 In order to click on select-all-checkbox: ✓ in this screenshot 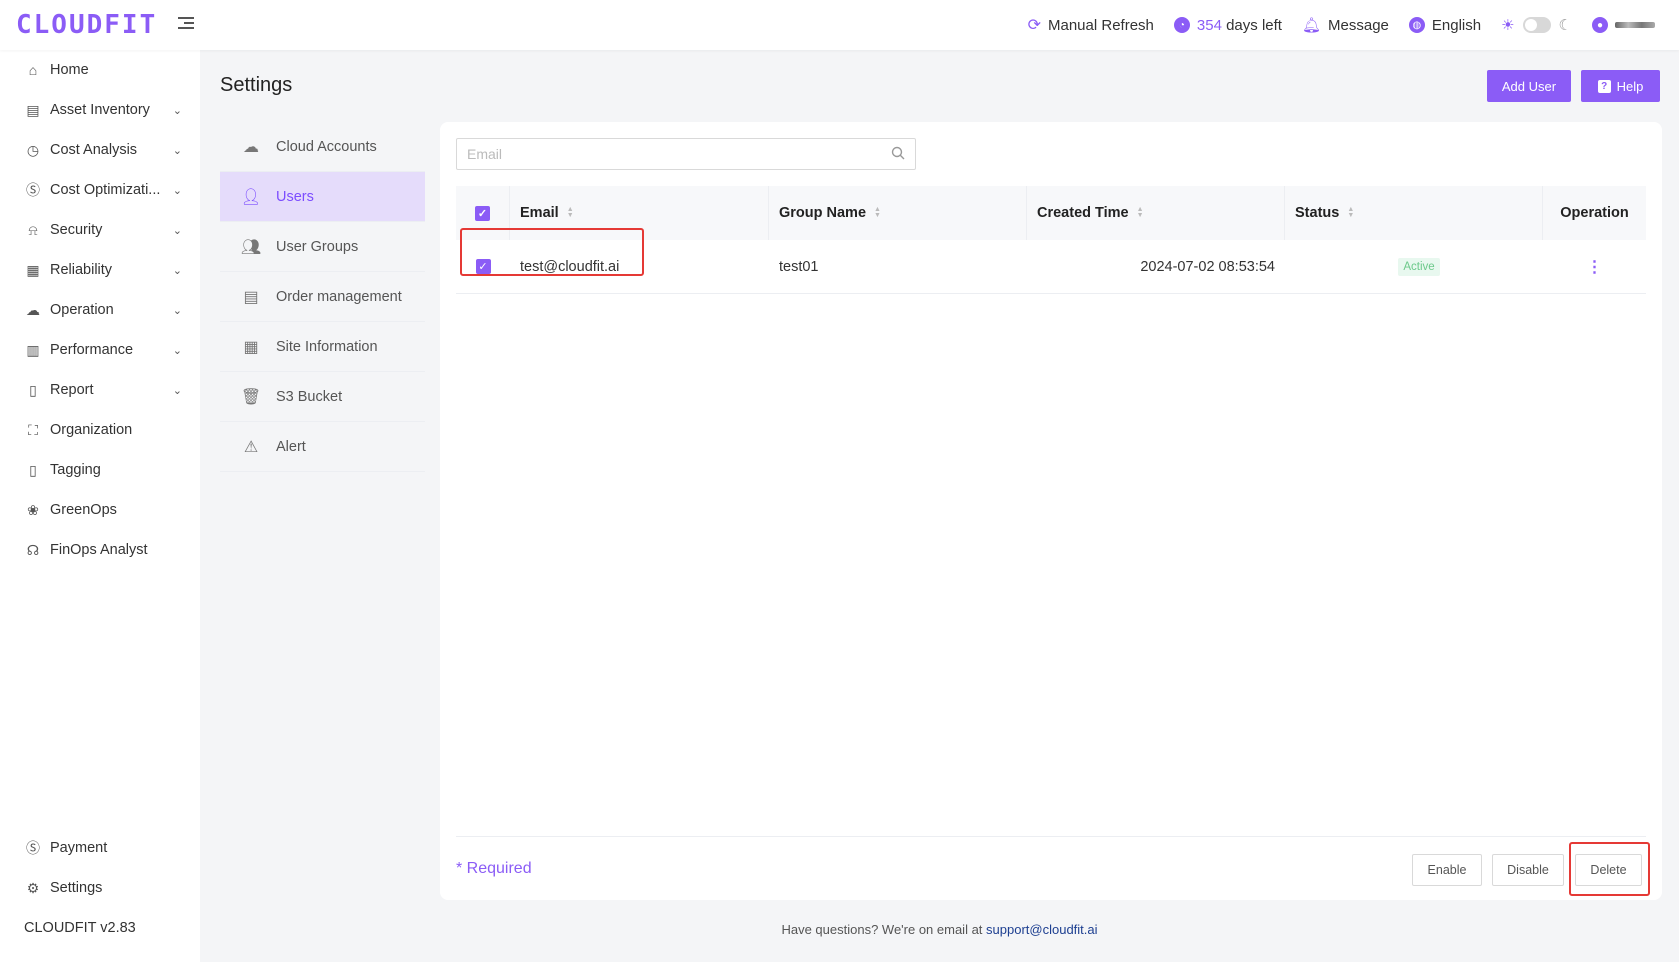, I will do `click(482, 213)`.